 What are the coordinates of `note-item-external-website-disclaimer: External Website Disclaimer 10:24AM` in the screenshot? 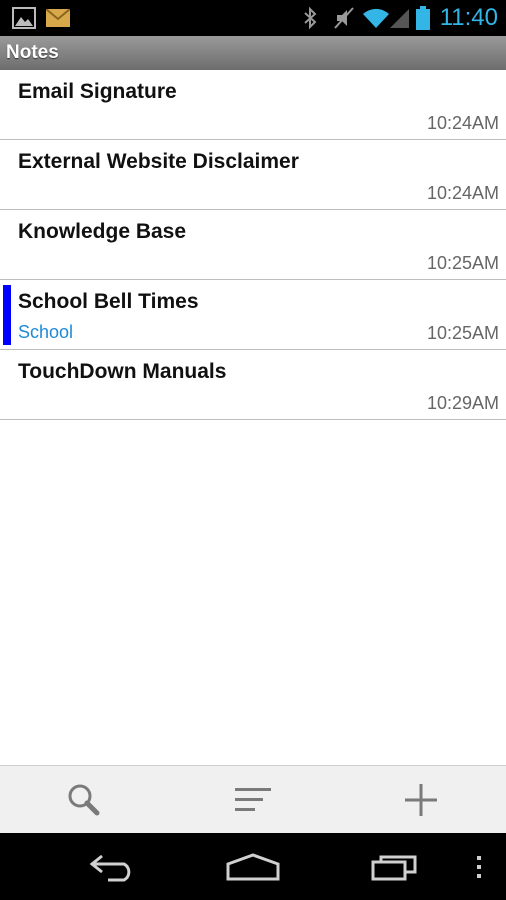 It's located at (253, 175).